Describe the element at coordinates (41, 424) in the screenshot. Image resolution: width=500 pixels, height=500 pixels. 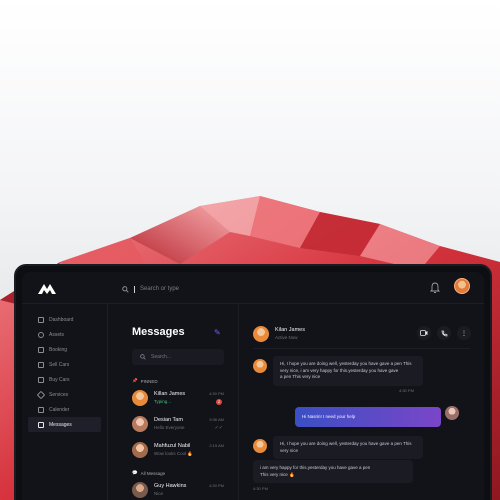
I see `chat-icon` at that location.